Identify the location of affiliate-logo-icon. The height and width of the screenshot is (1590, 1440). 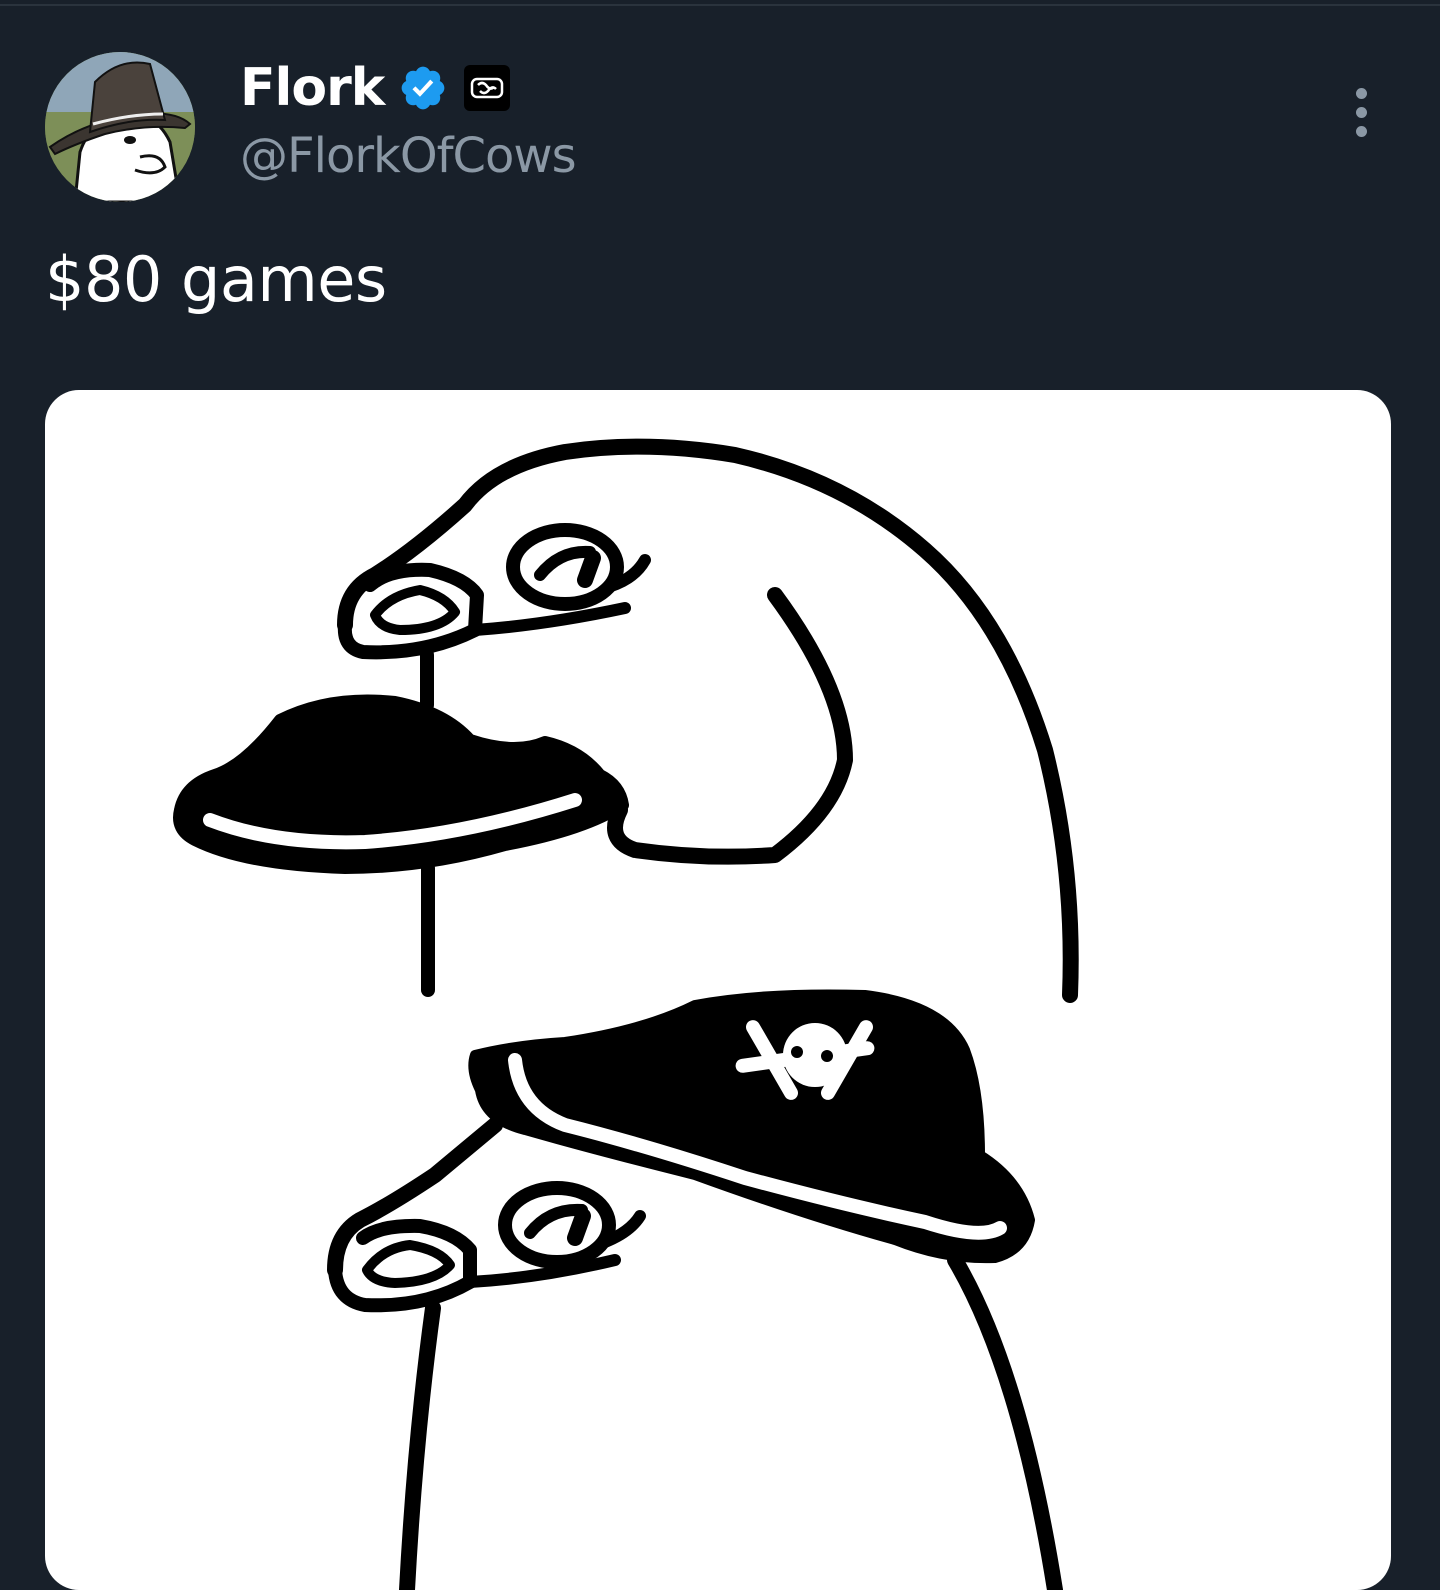
(487, 88).